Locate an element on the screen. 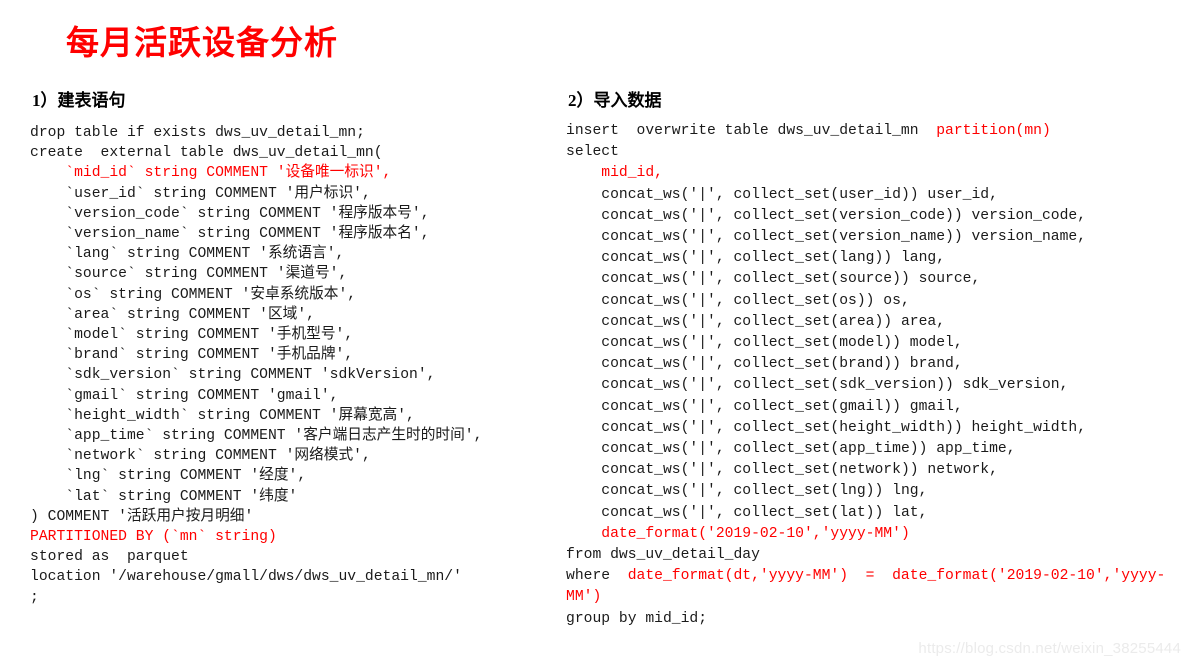 The height and width of the screenshot is (667, 1197). code-token: create external table dws_uv_detail_mn( is located at coordinates (206, 153).